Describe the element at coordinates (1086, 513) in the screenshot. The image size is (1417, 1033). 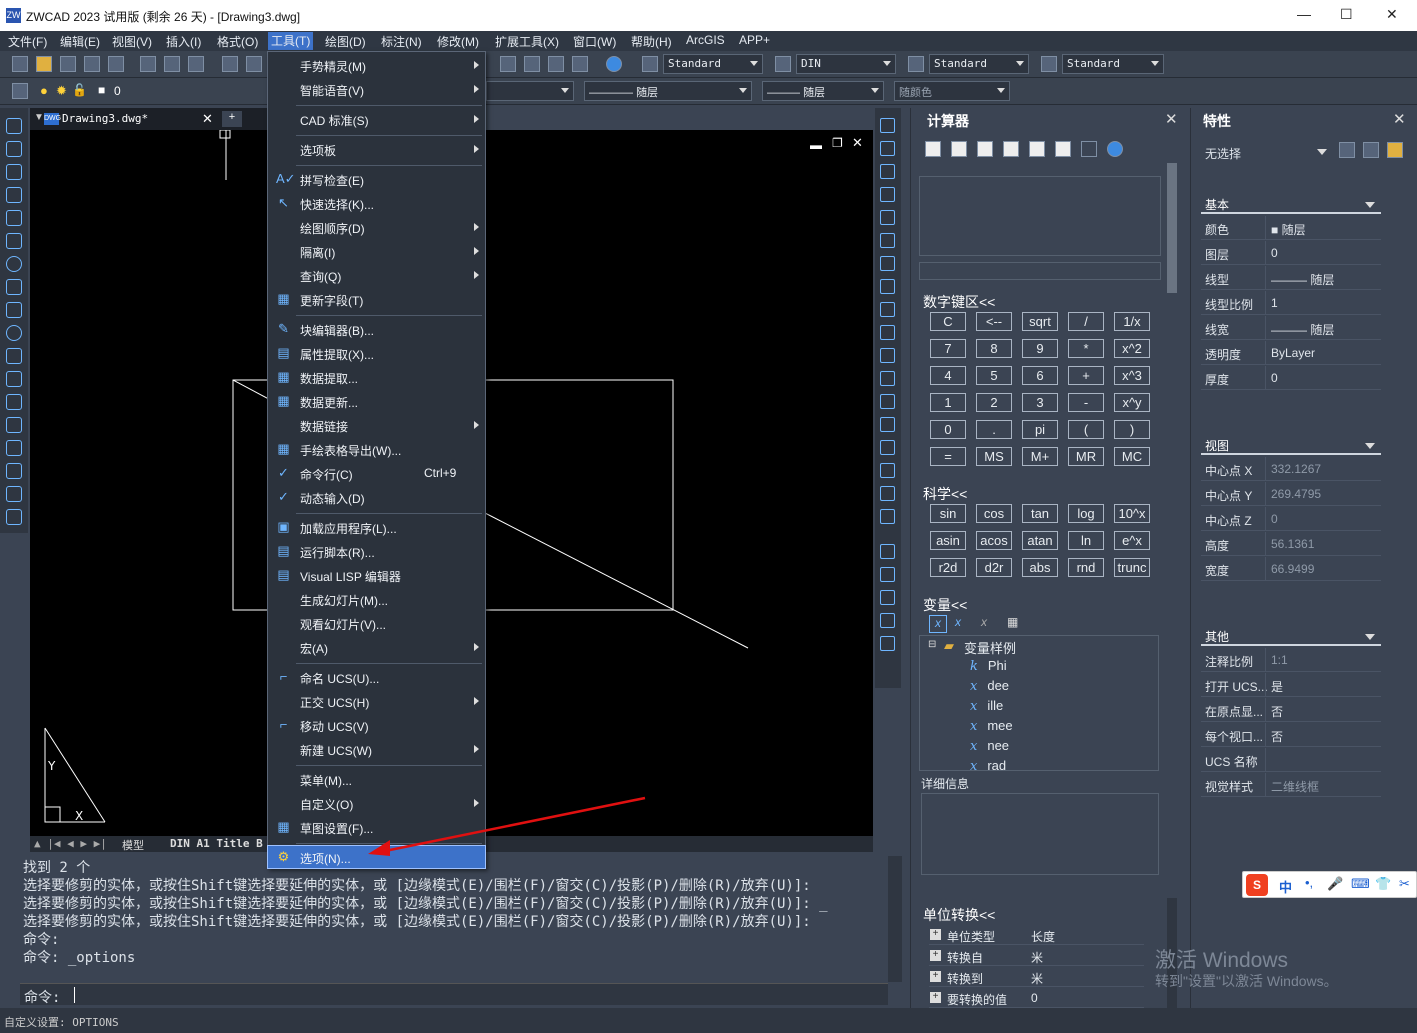
I see `sci-key: log` at that location.